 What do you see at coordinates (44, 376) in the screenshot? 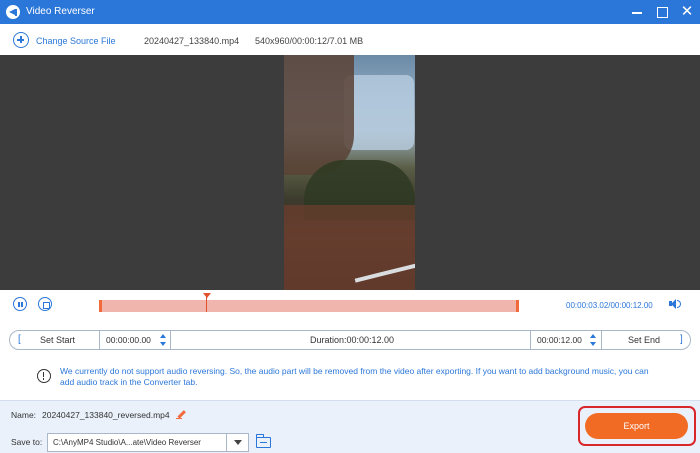
I see `info-icon` at bounding box center [44, 376].